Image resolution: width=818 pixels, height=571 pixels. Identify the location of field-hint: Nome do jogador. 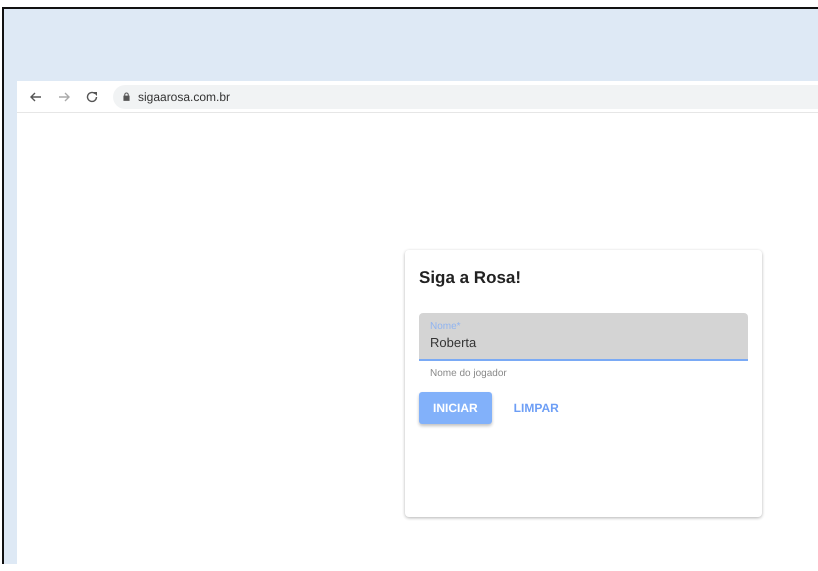
(468, 373).